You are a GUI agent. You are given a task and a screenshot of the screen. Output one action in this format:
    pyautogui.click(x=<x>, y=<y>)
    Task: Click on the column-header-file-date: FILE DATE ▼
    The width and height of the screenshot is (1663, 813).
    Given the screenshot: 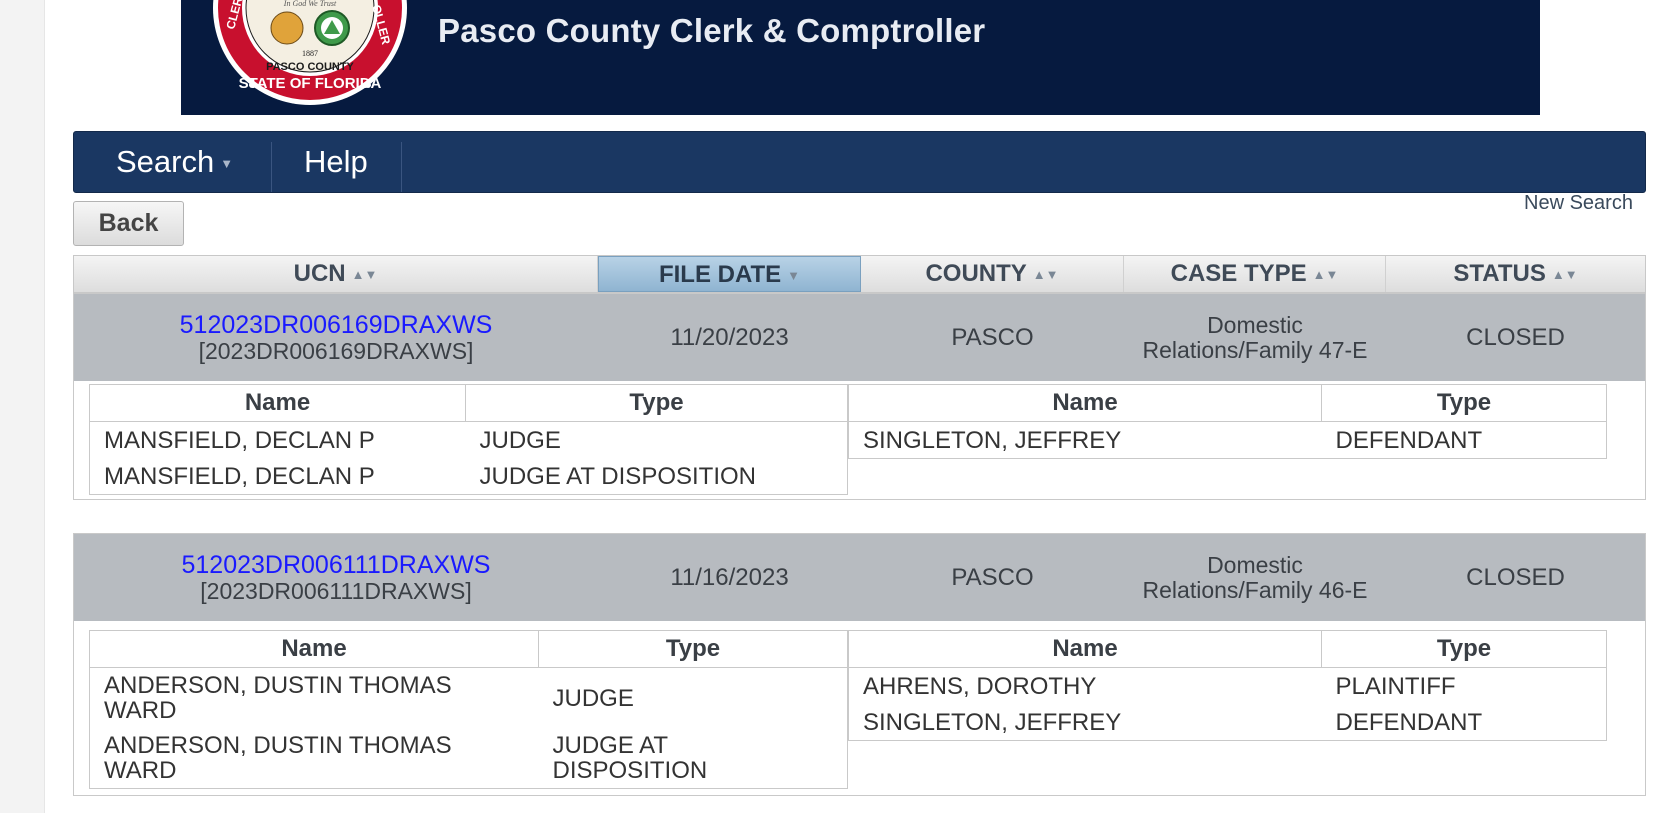 What is the action you would take?
    pyautogui.click(x=729, y=274)
    